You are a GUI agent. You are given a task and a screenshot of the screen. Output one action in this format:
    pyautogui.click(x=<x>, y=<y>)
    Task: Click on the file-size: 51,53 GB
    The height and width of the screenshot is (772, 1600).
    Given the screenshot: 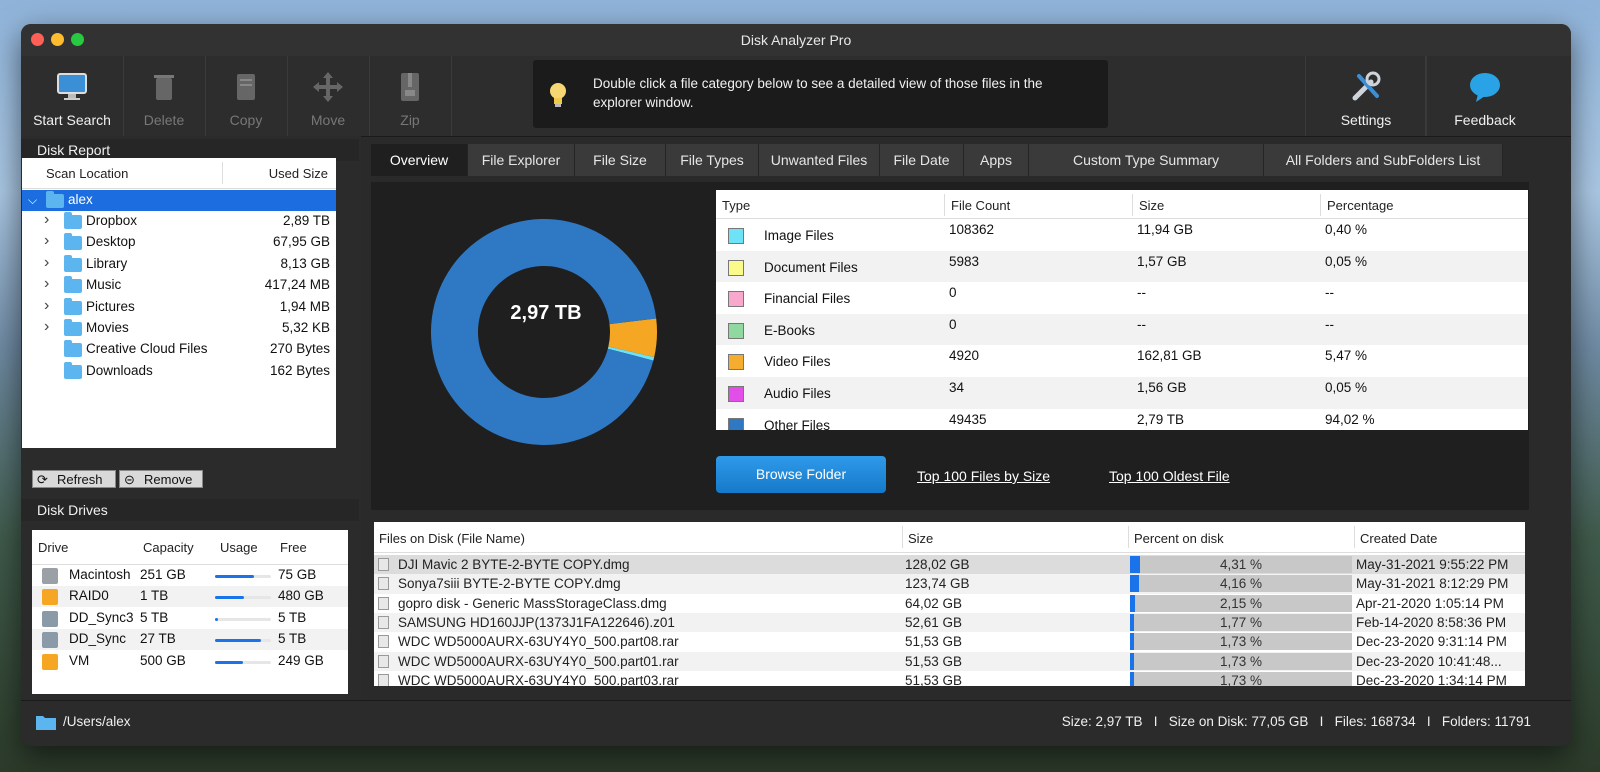 What is the action you would take?
    pyautogui.click(x=934, y=661)
    